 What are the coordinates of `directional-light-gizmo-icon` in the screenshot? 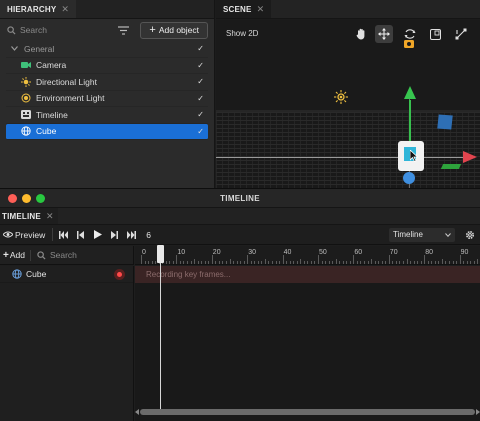 It's located at (341, 98).